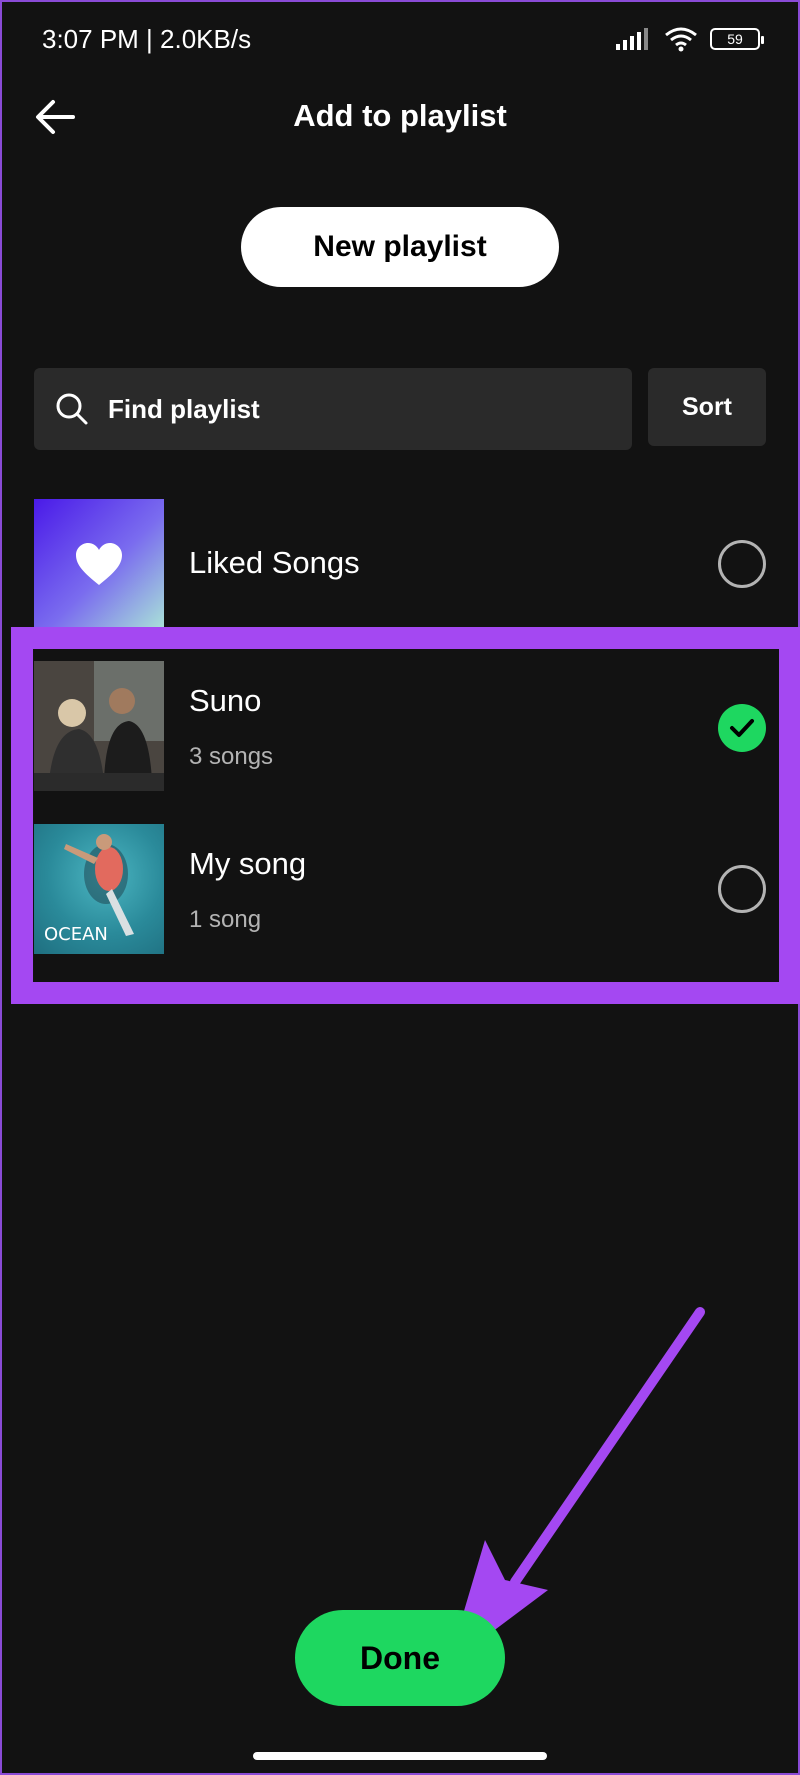 This screenshot has height=1775, width=800. I want to click on album-text-ocean: OCEAN, so click(76, 934).